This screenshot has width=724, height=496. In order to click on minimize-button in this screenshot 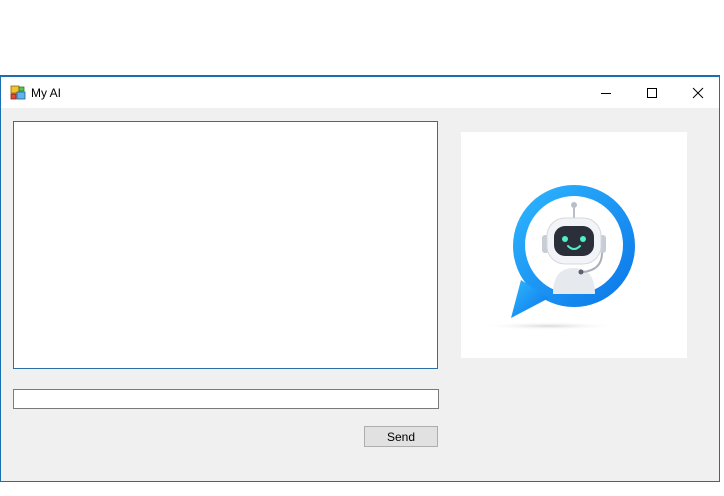, I will do `click(606, 92)`.